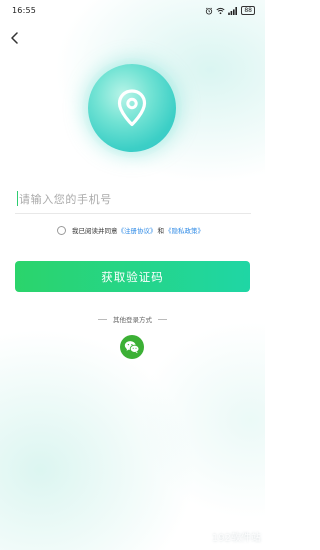  I want to click on wechat-login-button, so click(132, 347).